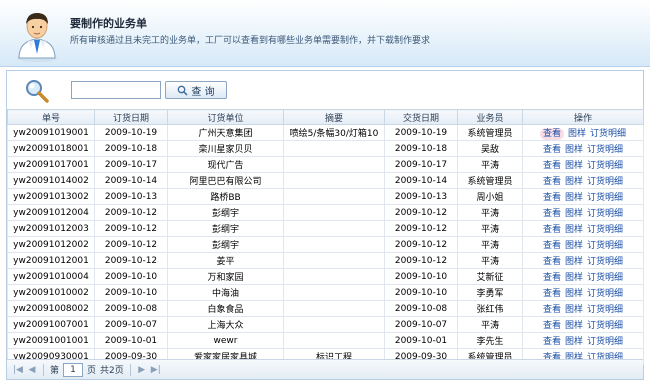 This screenshot has height=385, width=650. Describe the element at coordinates (131, 117) in the screenshot. I see `column-header-order-date: 订货日期` at that location.